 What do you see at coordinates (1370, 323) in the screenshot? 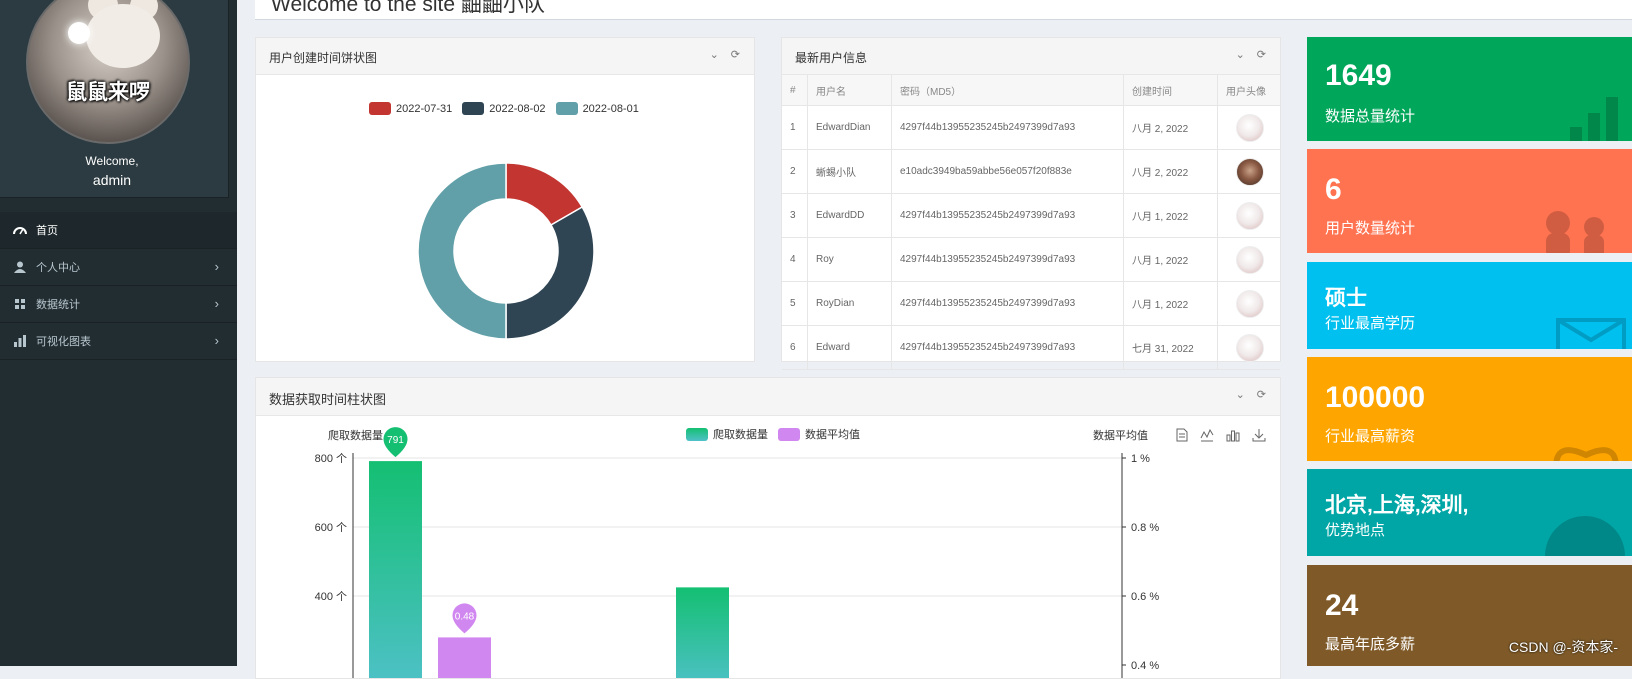
I see `stat-label: 行业最高学历` at bounding box center [1370, 323].